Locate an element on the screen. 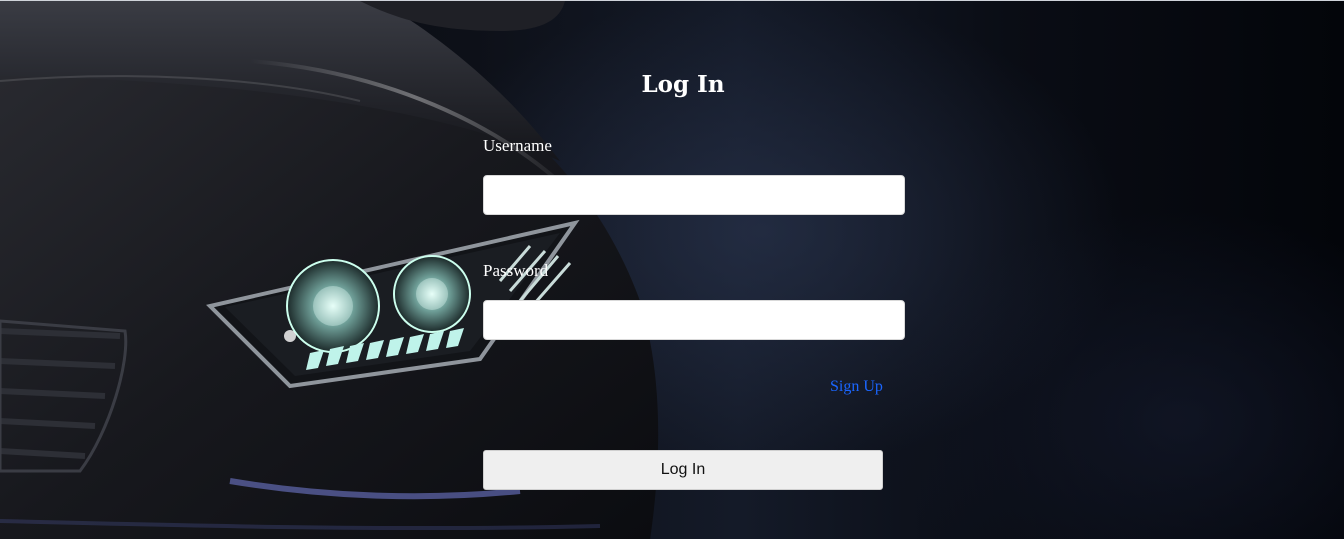 Image resolution: width=1344 pixels, height=539 pixels. username-input is located at coordinates (694, 195).